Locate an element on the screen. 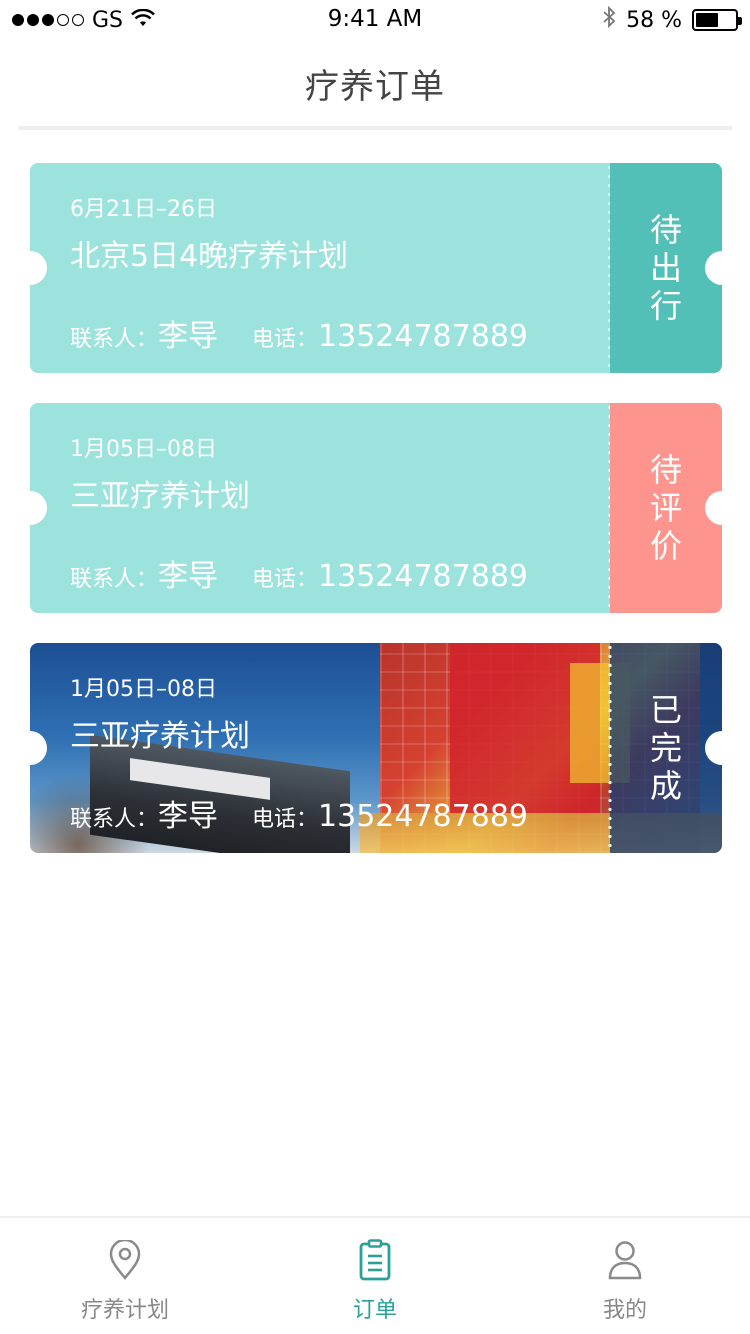  order-status: 待出行 is located at coordinates (665, 268).